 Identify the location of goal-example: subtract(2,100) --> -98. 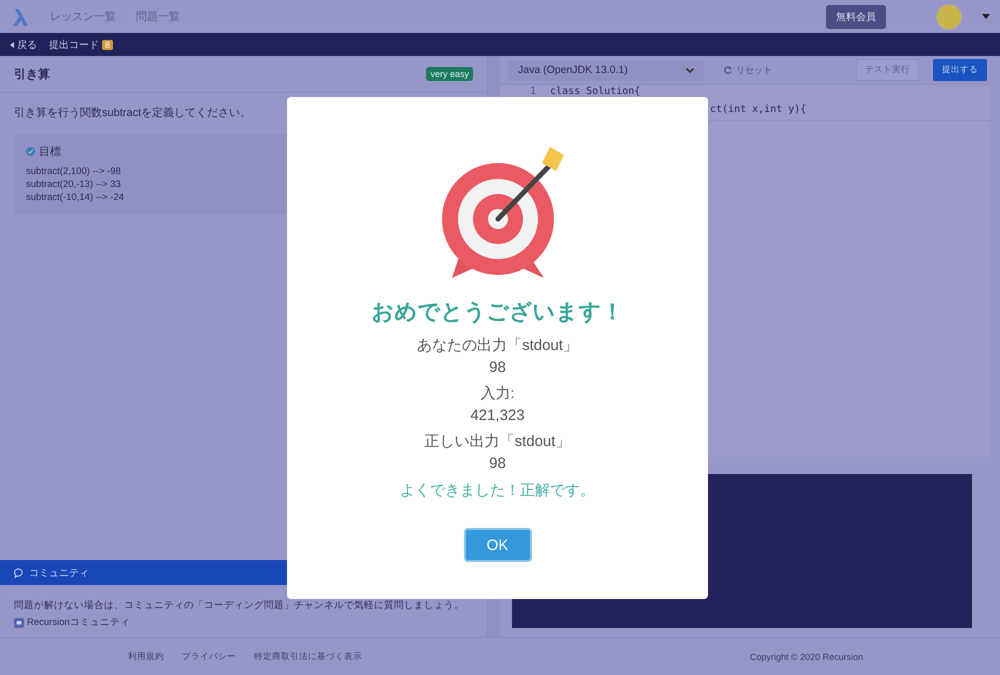
(74, 171).